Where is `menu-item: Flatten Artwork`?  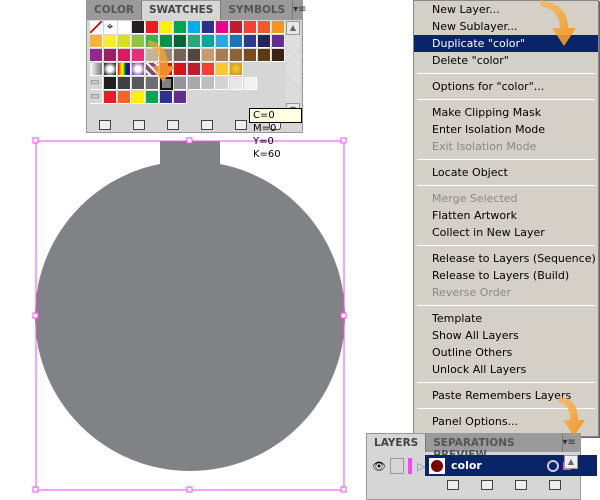 menu-item: Flatten Artwork is located at coordinates (506, 215).